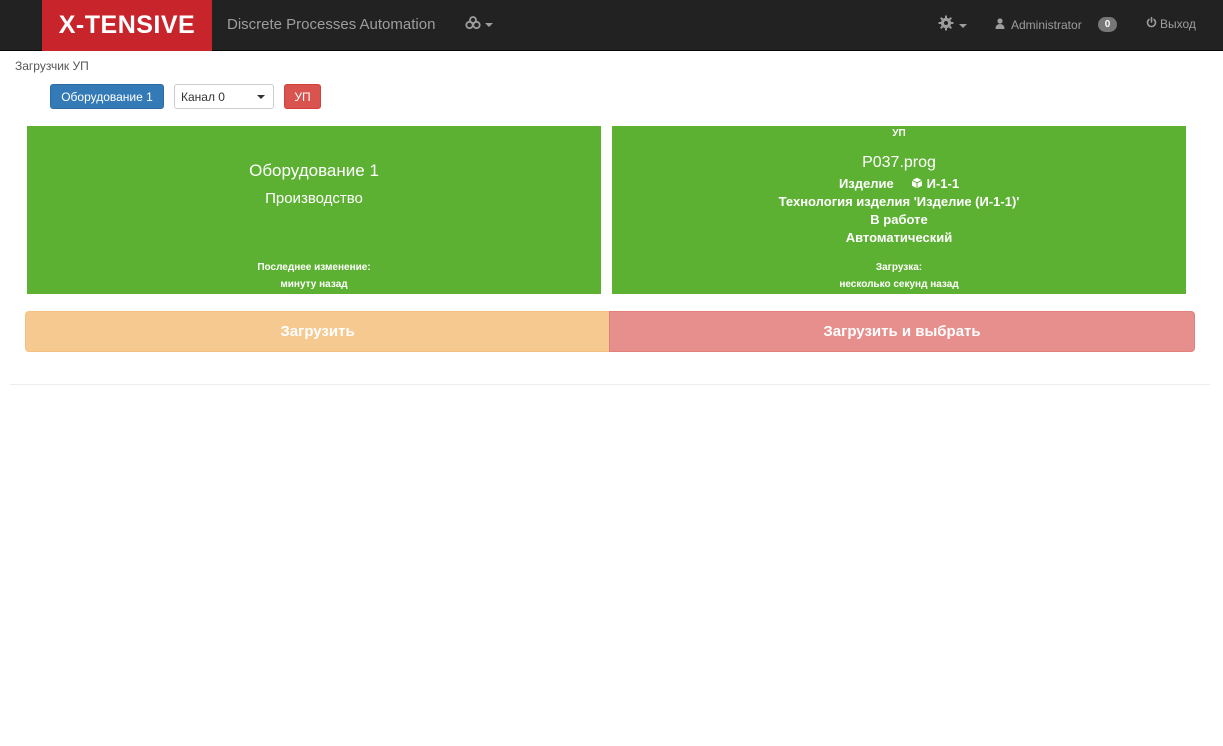 The image size is (1223, 746). What do you see at coordinates (899, 133) in the screenshot?
I see `program-panel-header: УП` at bounding box center [899, 133].